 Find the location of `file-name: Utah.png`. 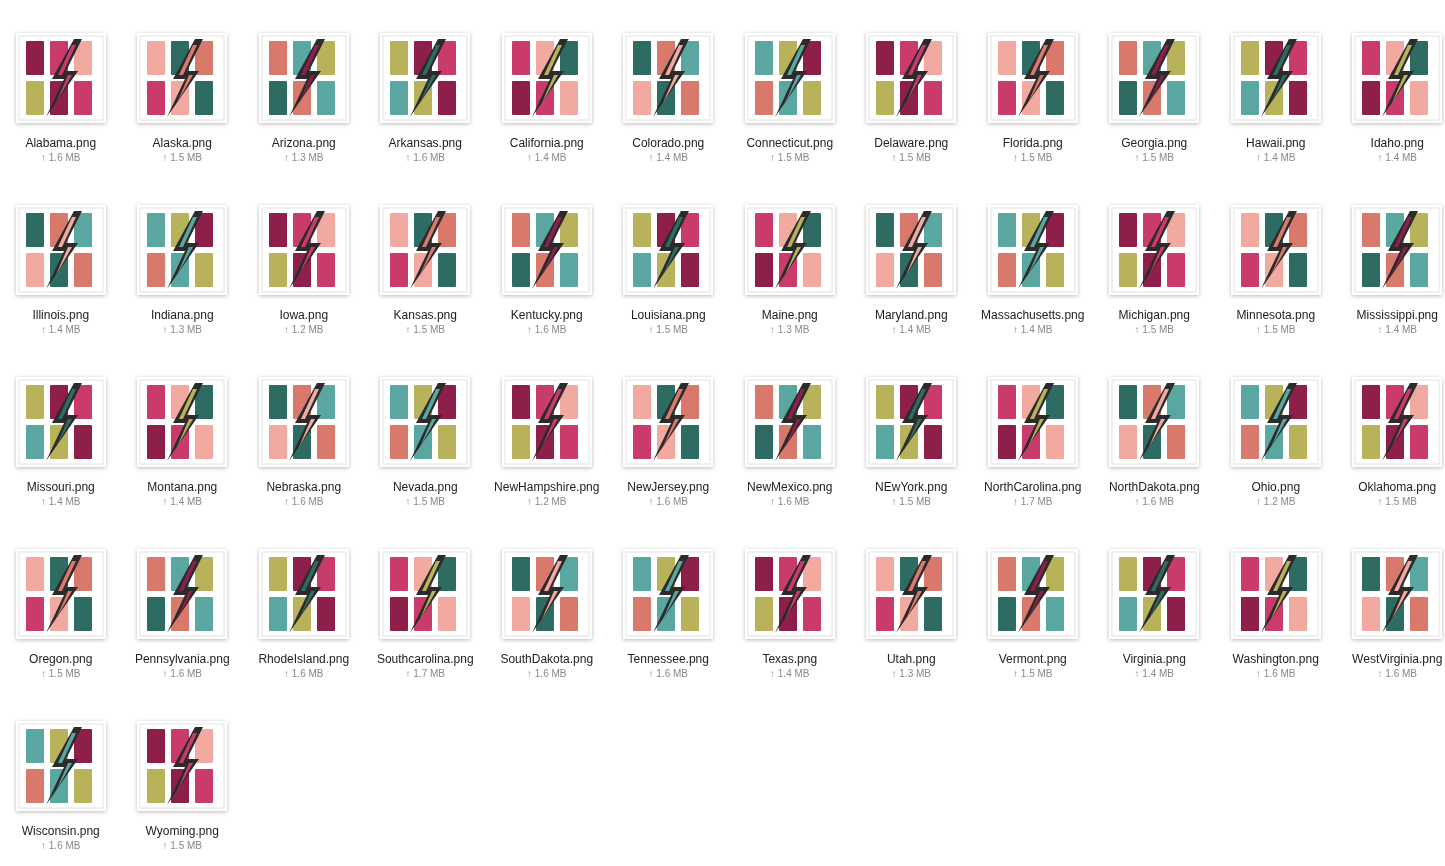

file-name: Utah.png is located at coordinates (911, 659).